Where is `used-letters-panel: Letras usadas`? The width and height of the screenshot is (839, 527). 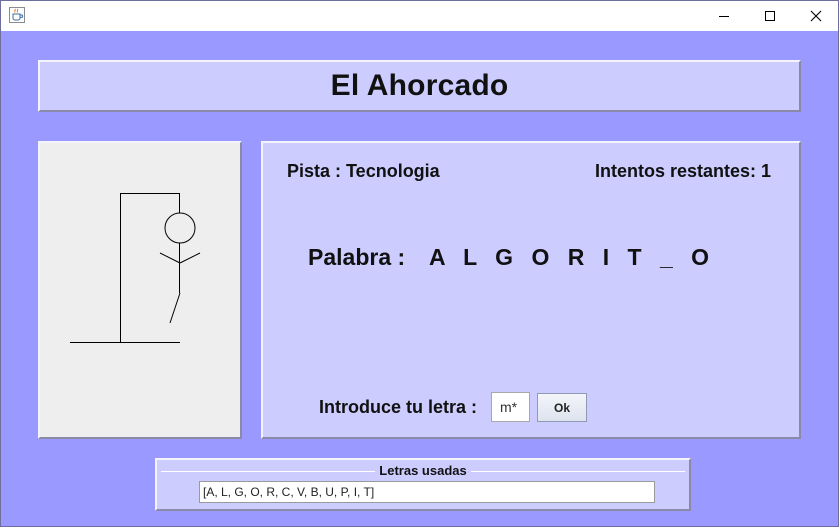 used-letters-panel: Letras usadas is located at coordinates (423, 484).